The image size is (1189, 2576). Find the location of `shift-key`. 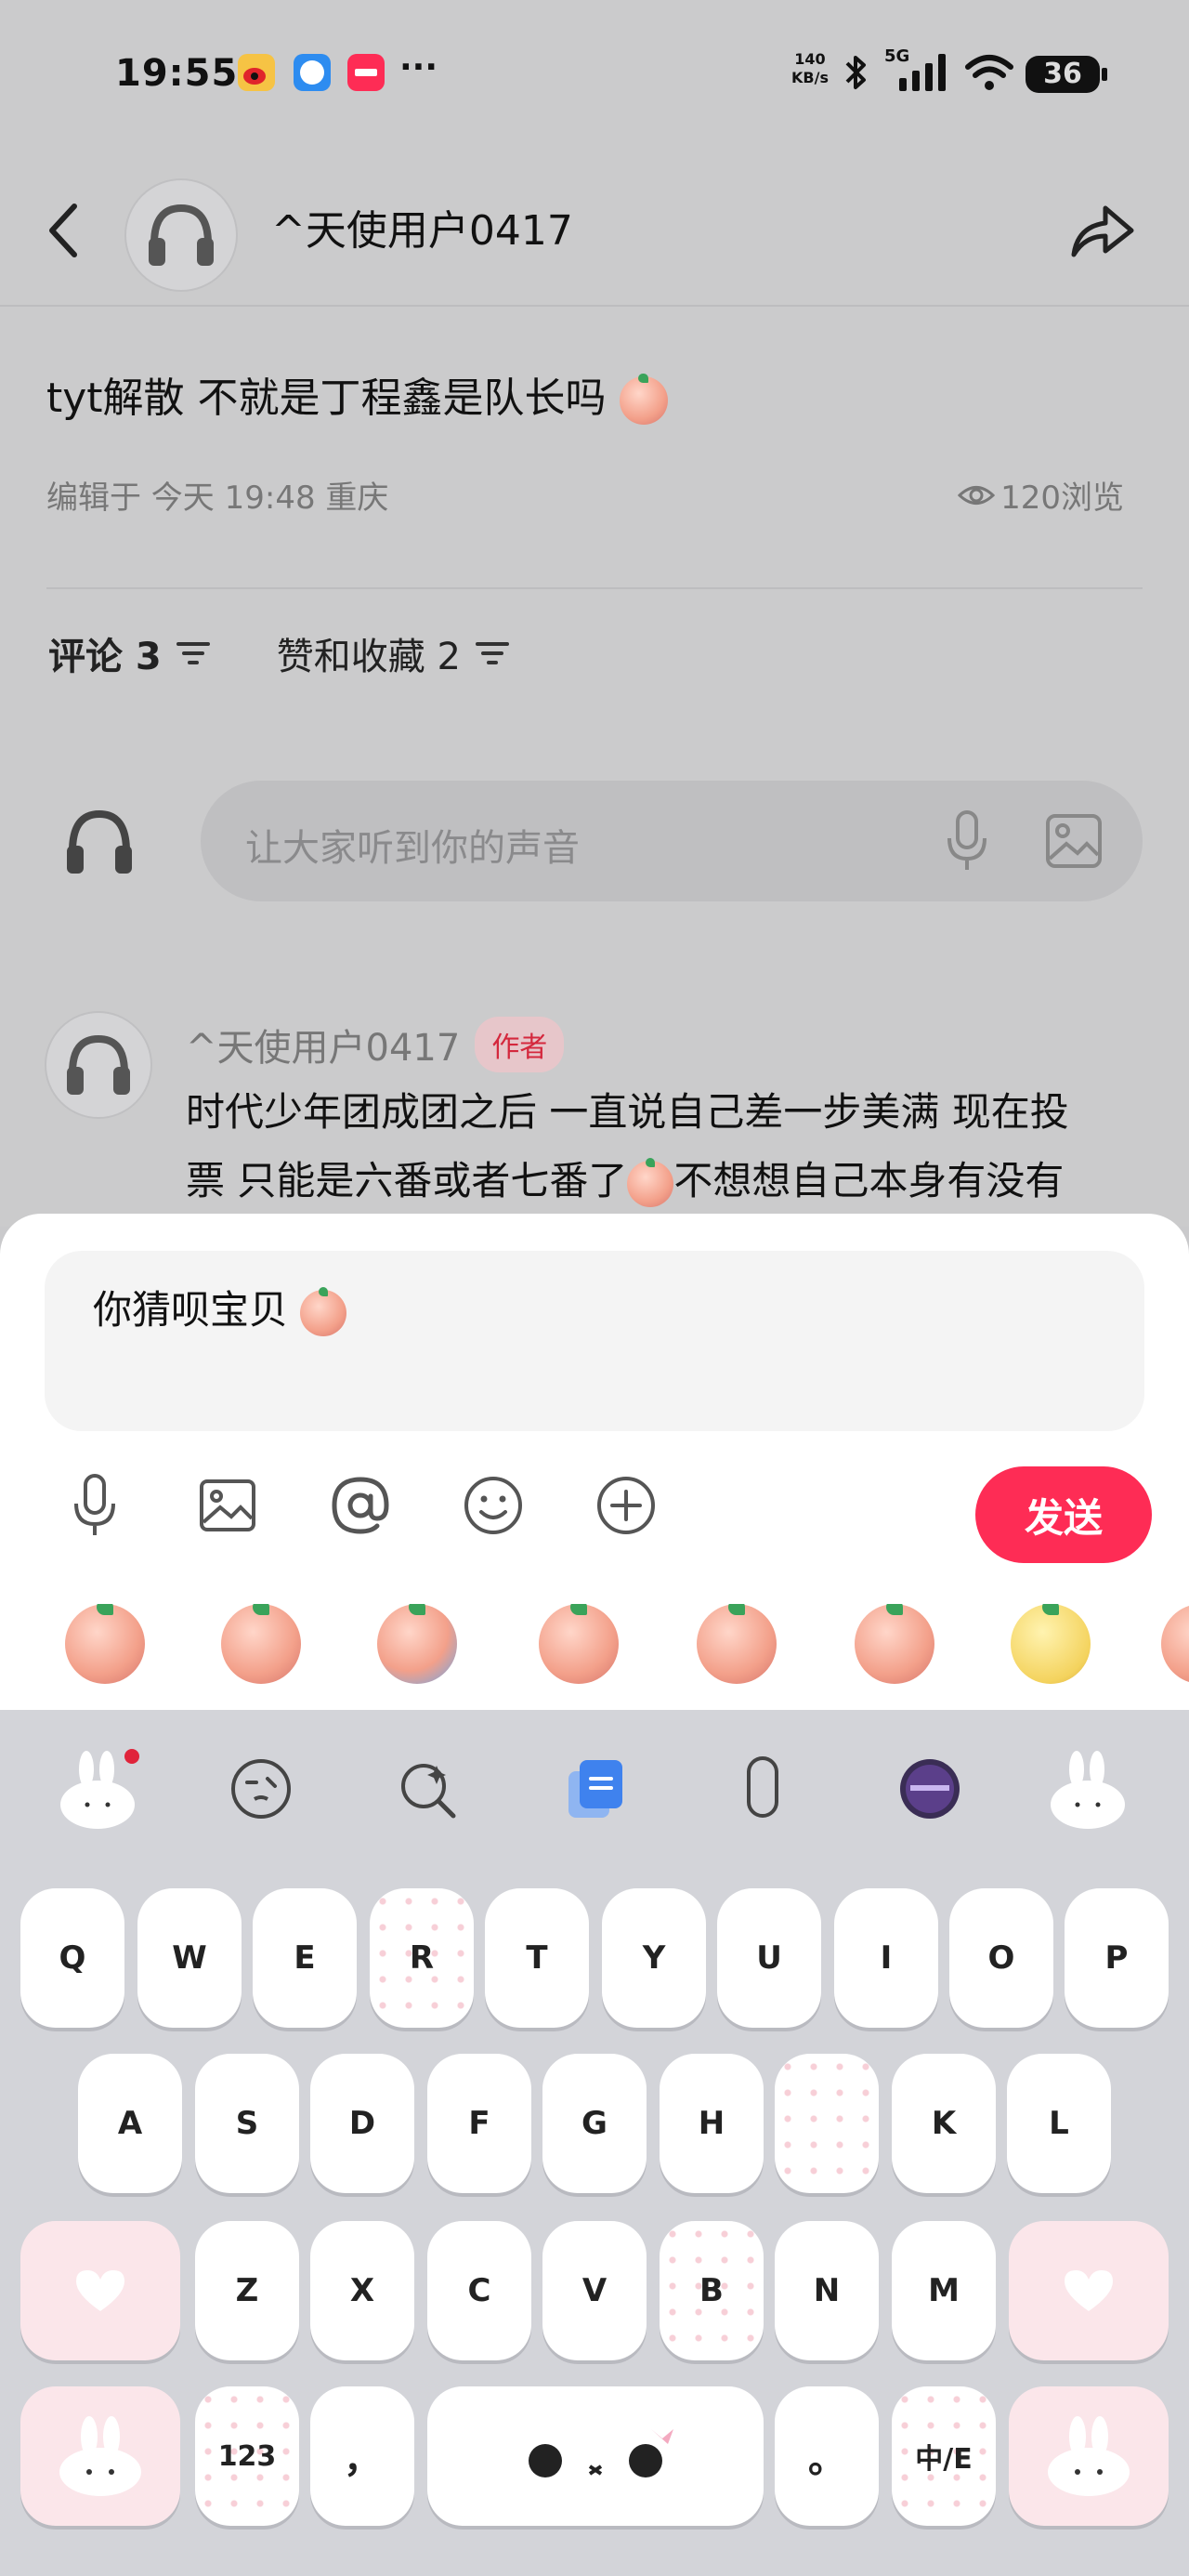

shift-key is located at coordinates (100, 2290).